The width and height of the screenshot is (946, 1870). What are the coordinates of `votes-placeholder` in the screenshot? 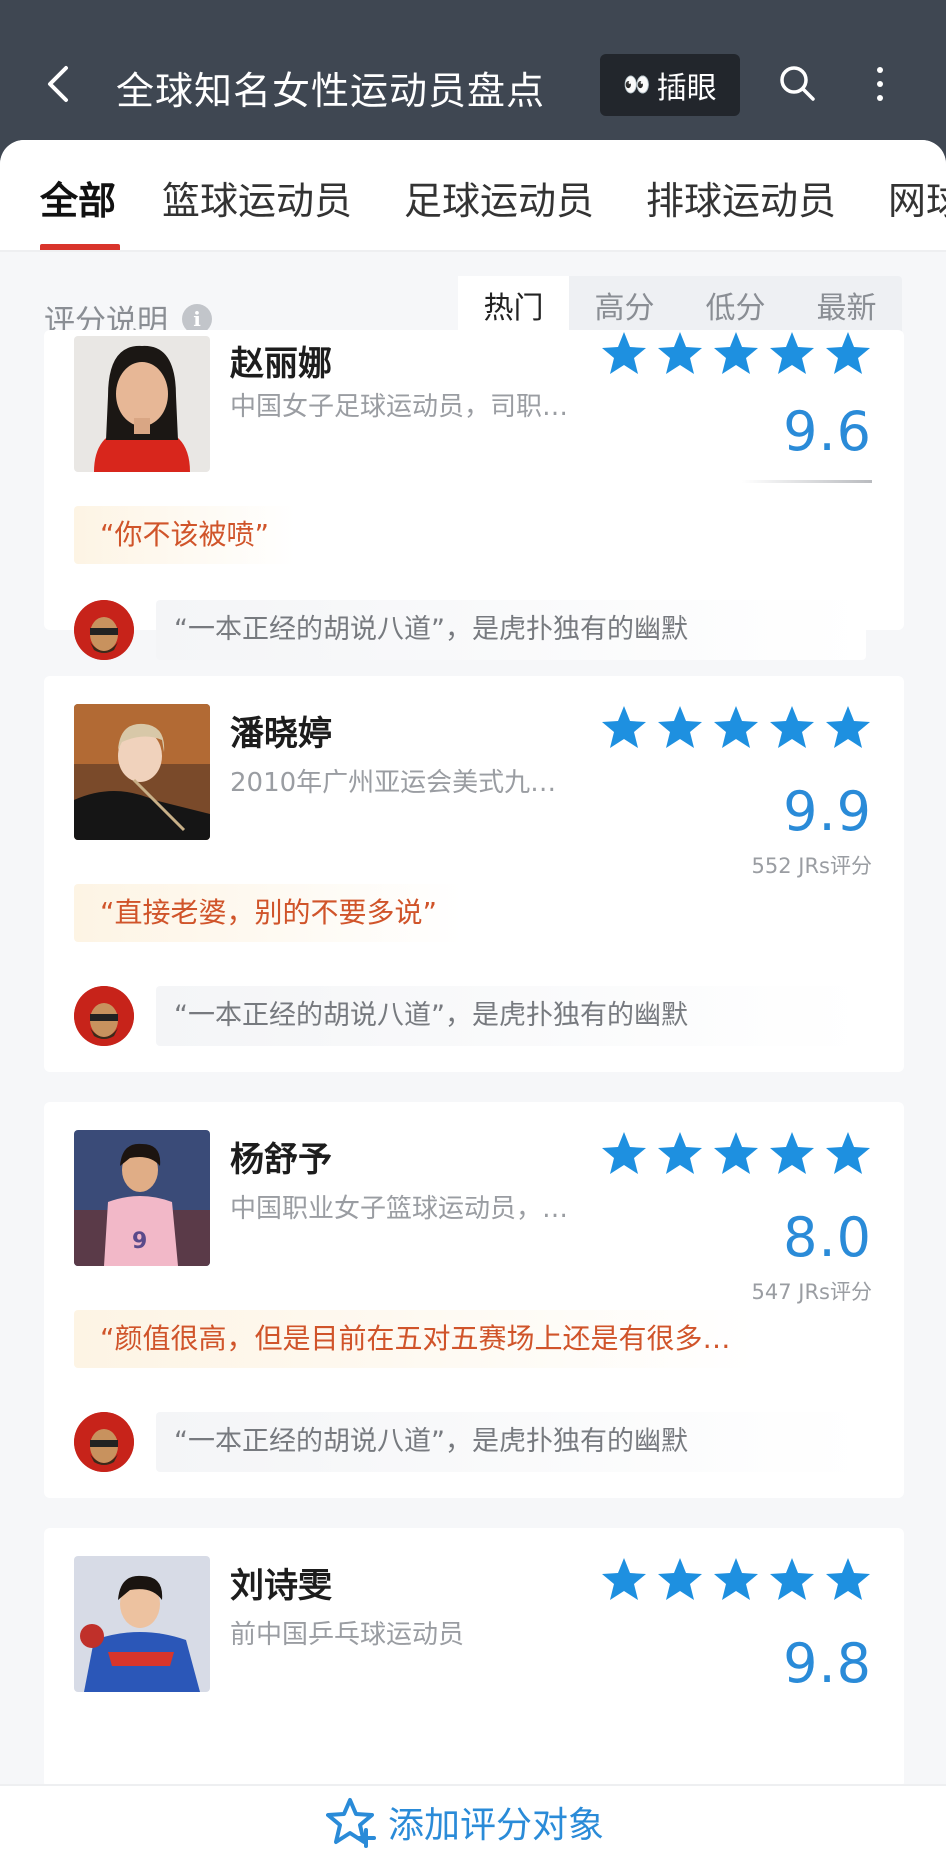 It's located at (807, 481).